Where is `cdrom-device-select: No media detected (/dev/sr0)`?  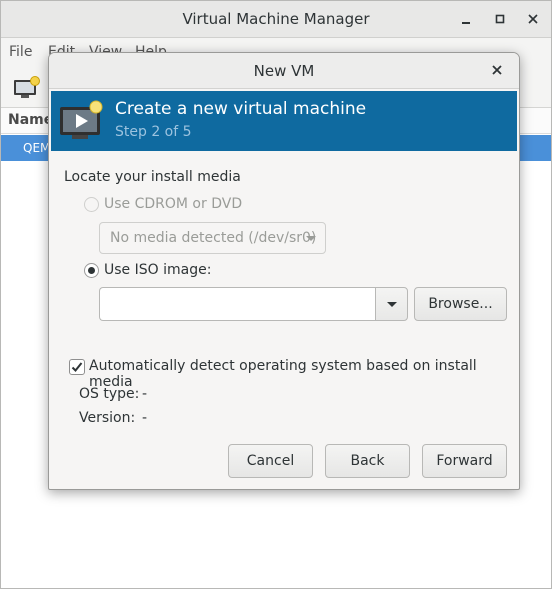 cdrom-device-select: No media detected (/dev/sr0) is located at coordinates (212, 238).